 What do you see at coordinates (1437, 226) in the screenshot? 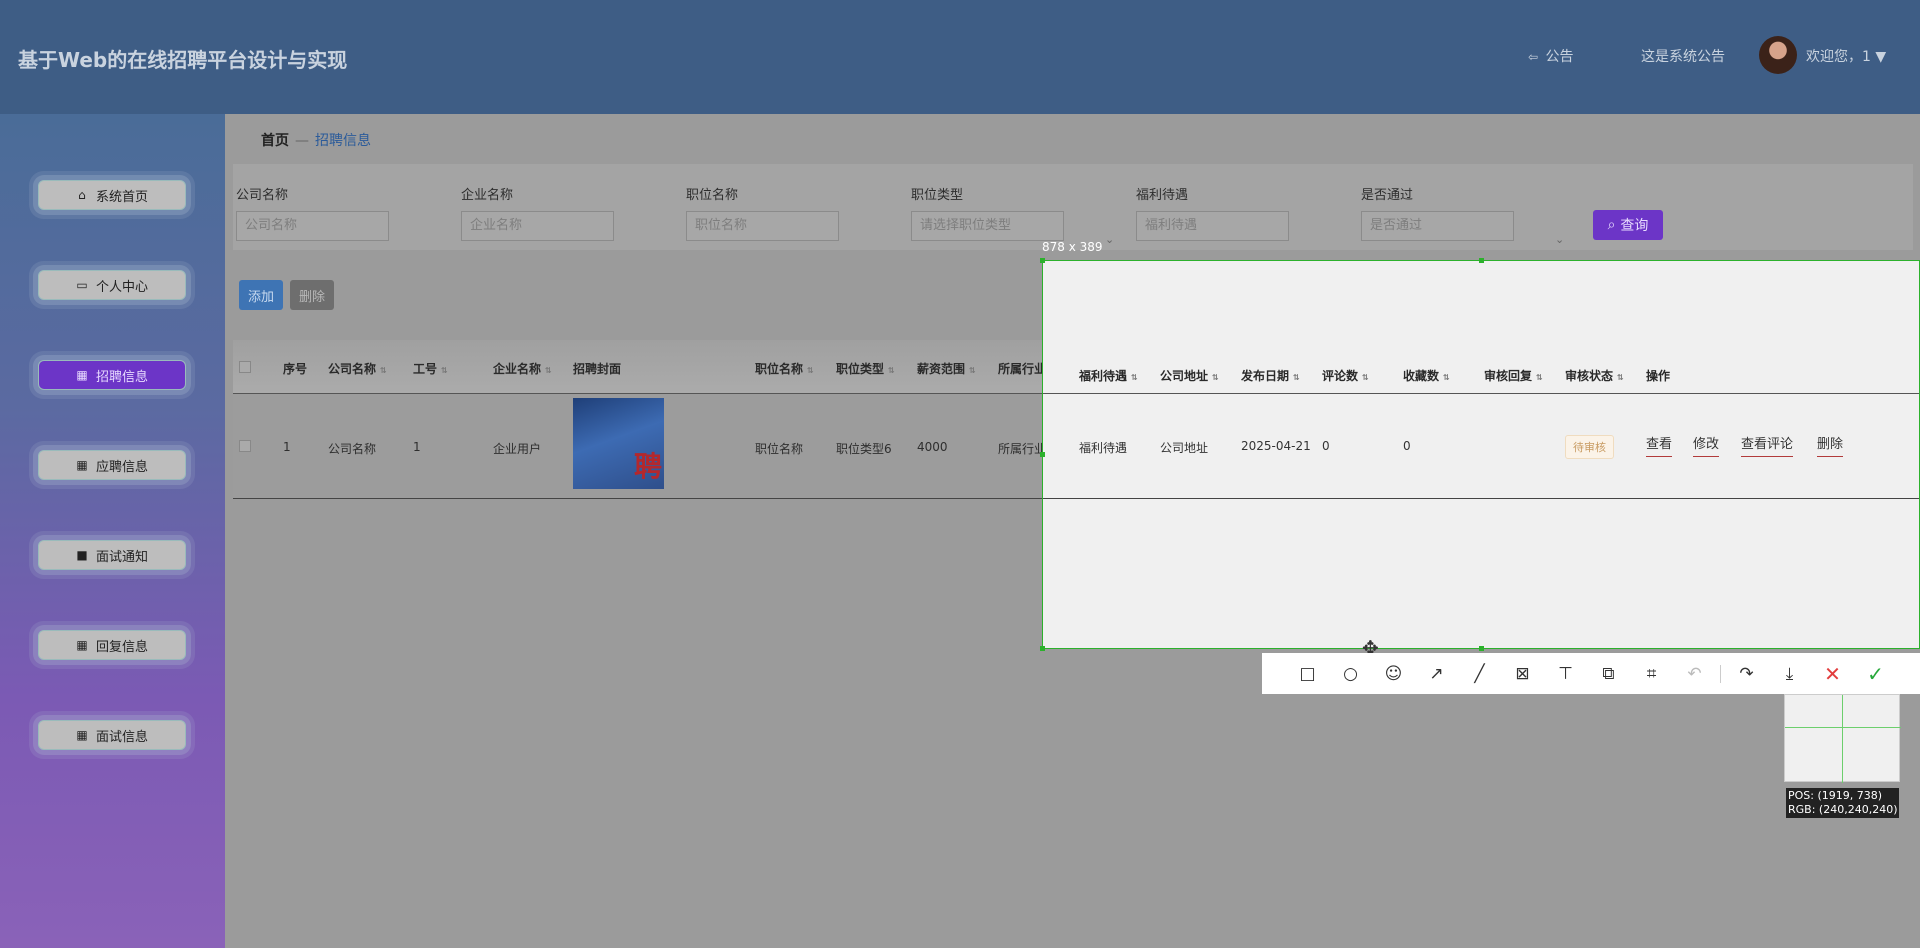
I see `approved-select: 是否通过` at bounding box center [1437, 226].